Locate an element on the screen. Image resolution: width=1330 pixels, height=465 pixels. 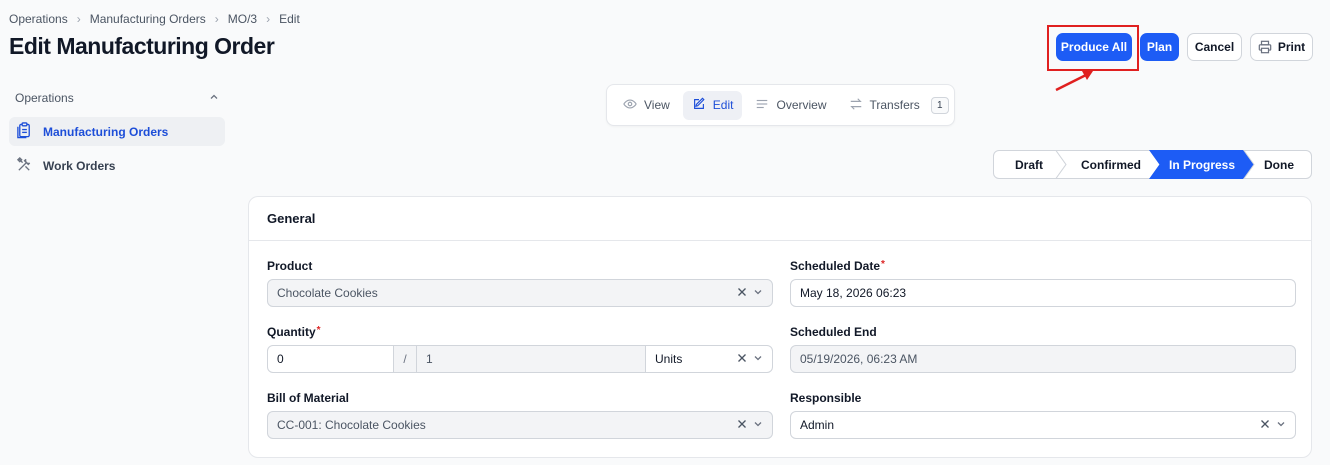
chevron-up-icon is located at coordinates (214, 98).